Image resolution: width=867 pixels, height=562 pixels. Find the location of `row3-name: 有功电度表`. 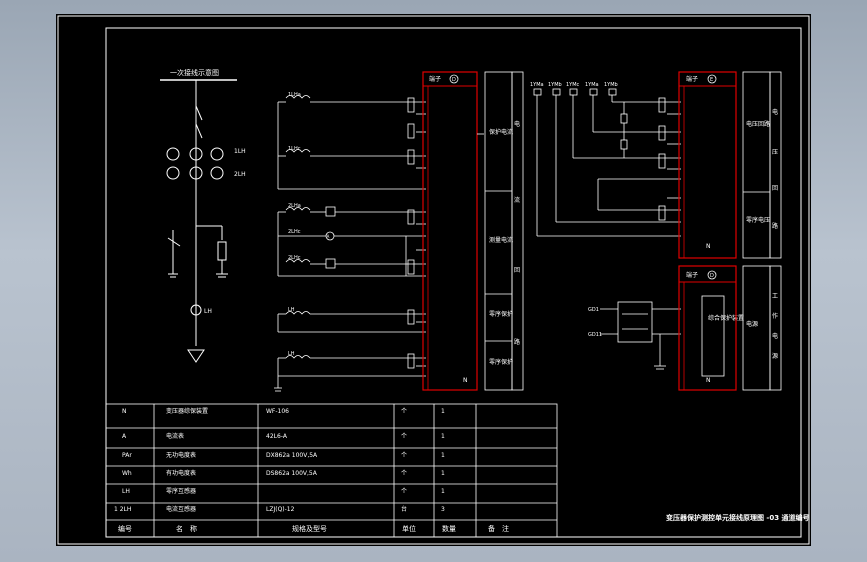

row3-name: 有功电度表 is located at coordinates (181, 473).